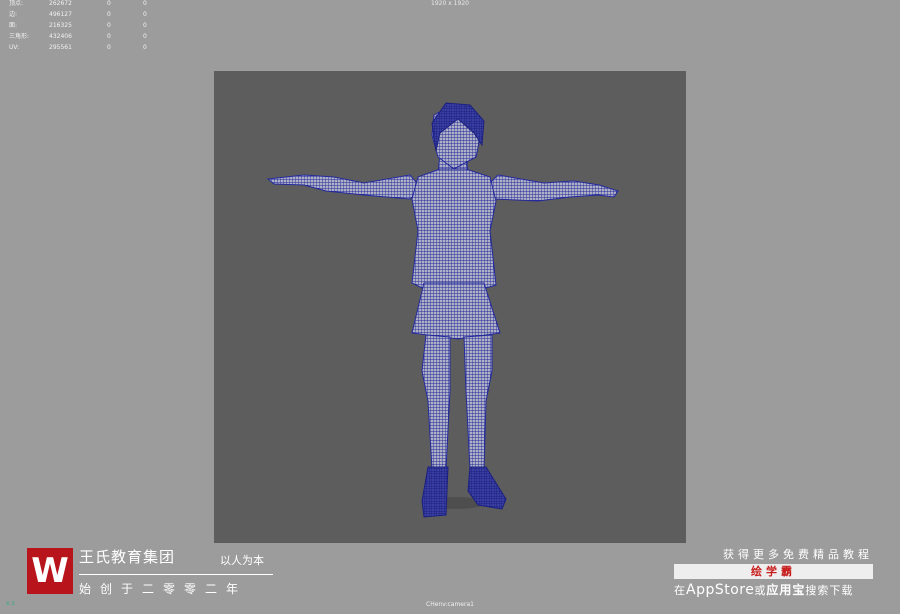  Describe the element at coordinates (89, 47) in the screenshot. I see `hud-row-uvs: UV: 295561 0 0` at that location.